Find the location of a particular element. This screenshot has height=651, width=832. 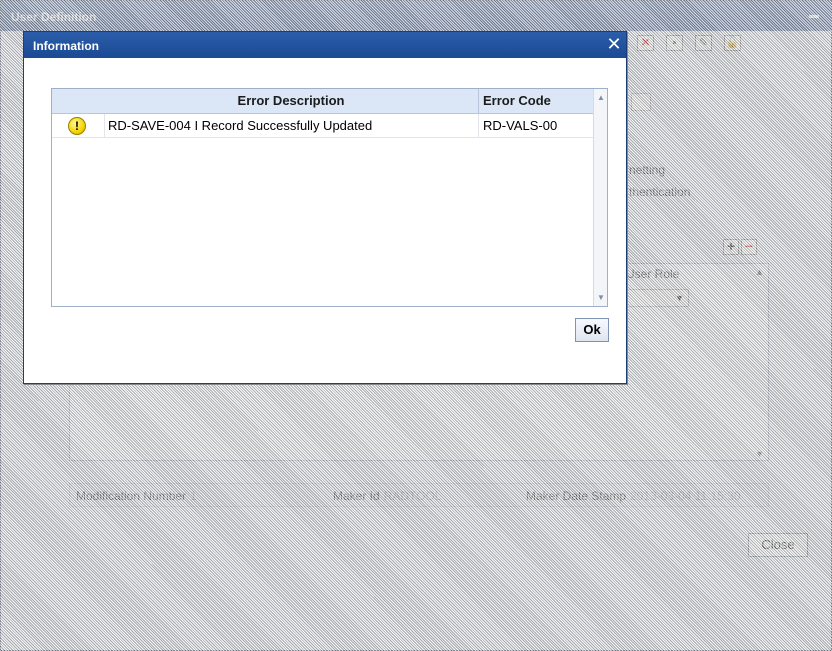

modification-number-label: Modification Number is located at coordinates (131, 496).